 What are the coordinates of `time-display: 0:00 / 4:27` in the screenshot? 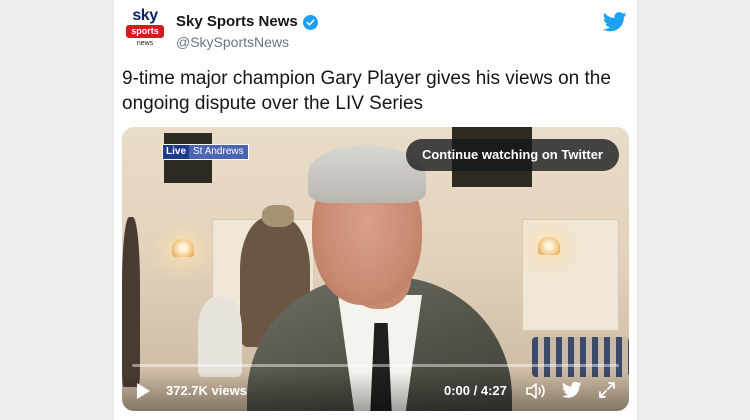 It's located at (475, 390).